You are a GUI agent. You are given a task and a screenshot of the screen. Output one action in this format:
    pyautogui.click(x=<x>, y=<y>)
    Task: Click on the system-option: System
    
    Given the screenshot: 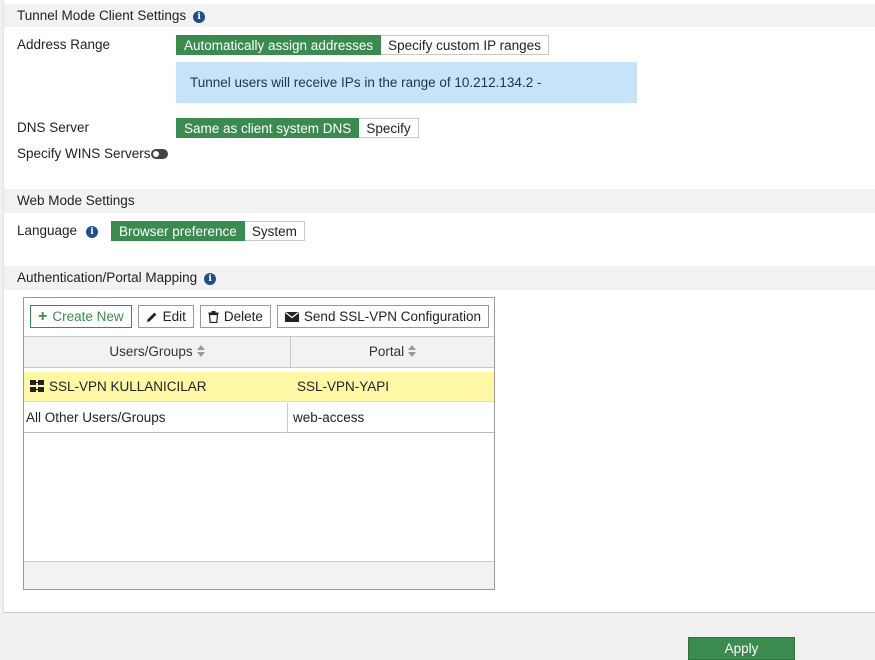 What is the action you would take?
    pyautogui.click(x=274, y=231)
    